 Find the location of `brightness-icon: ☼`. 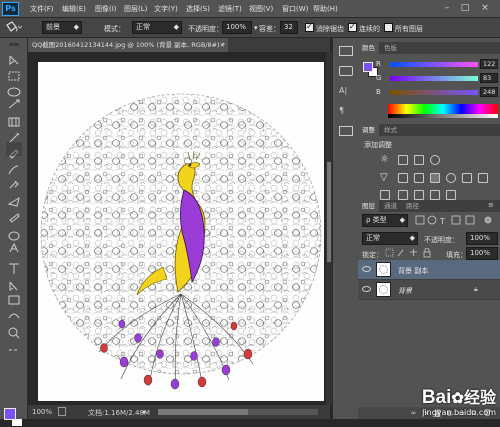

brightness-icon: ☼ is located at coordinates (384, 159).